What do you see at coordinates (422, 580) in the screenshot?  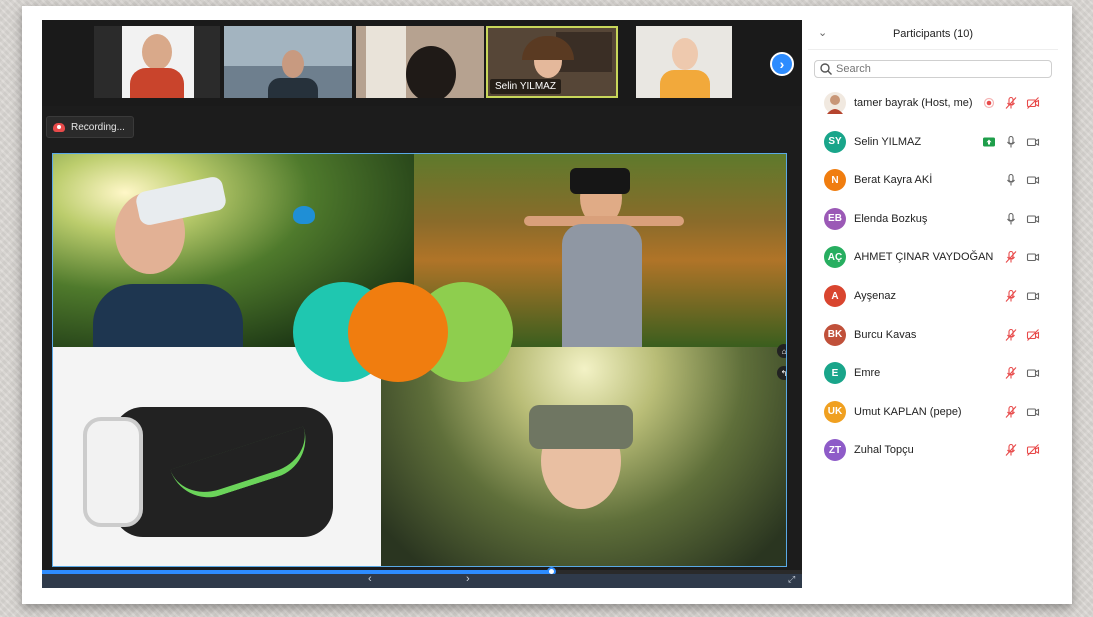 I see `slide-navigation-bar: ‹ › ⤢` at bounding box center [422, 580].